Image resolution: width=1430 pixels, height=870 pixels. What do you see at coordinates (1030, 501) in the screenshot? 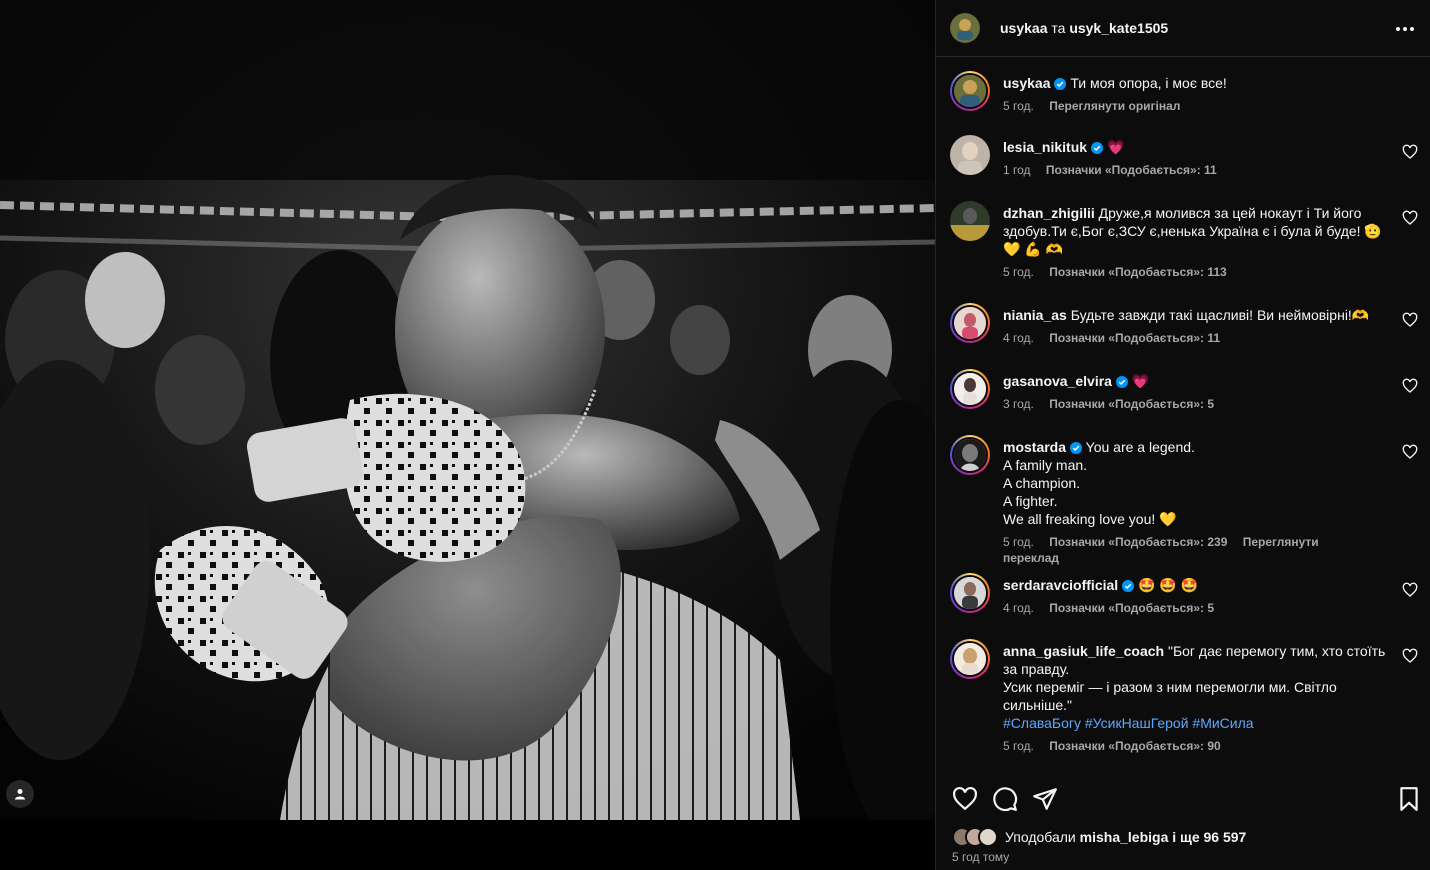
I see `comment-text-line: A fighter.` at bounding box center [1030, 501].